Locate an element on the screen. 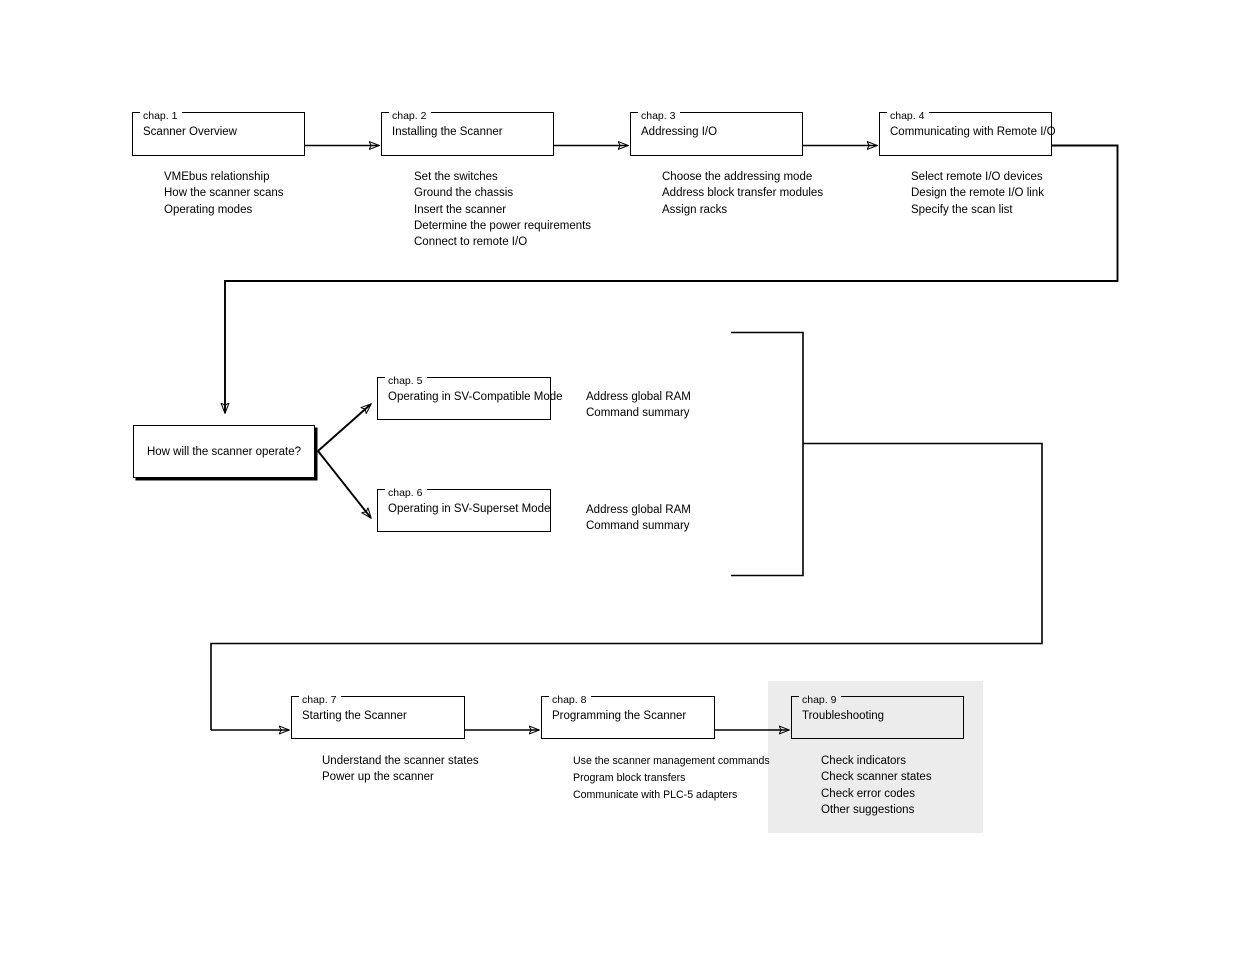 The width and height of the screenshot is (1235, 954). chapter-box-1: chap. 1 Scanner Overview is located at coordinates (218, 132).